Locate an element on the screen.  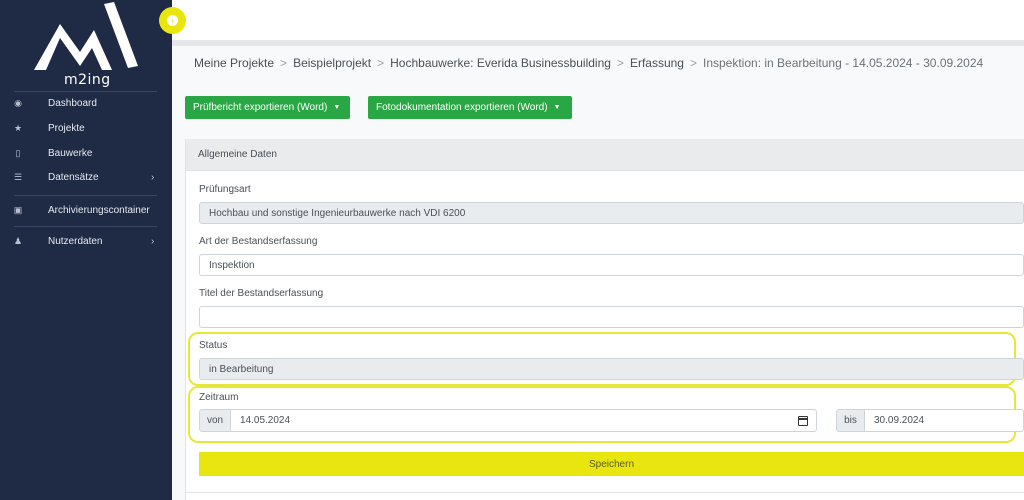
arrow-left-icon: ‹ is located at coordinates (172, 20).